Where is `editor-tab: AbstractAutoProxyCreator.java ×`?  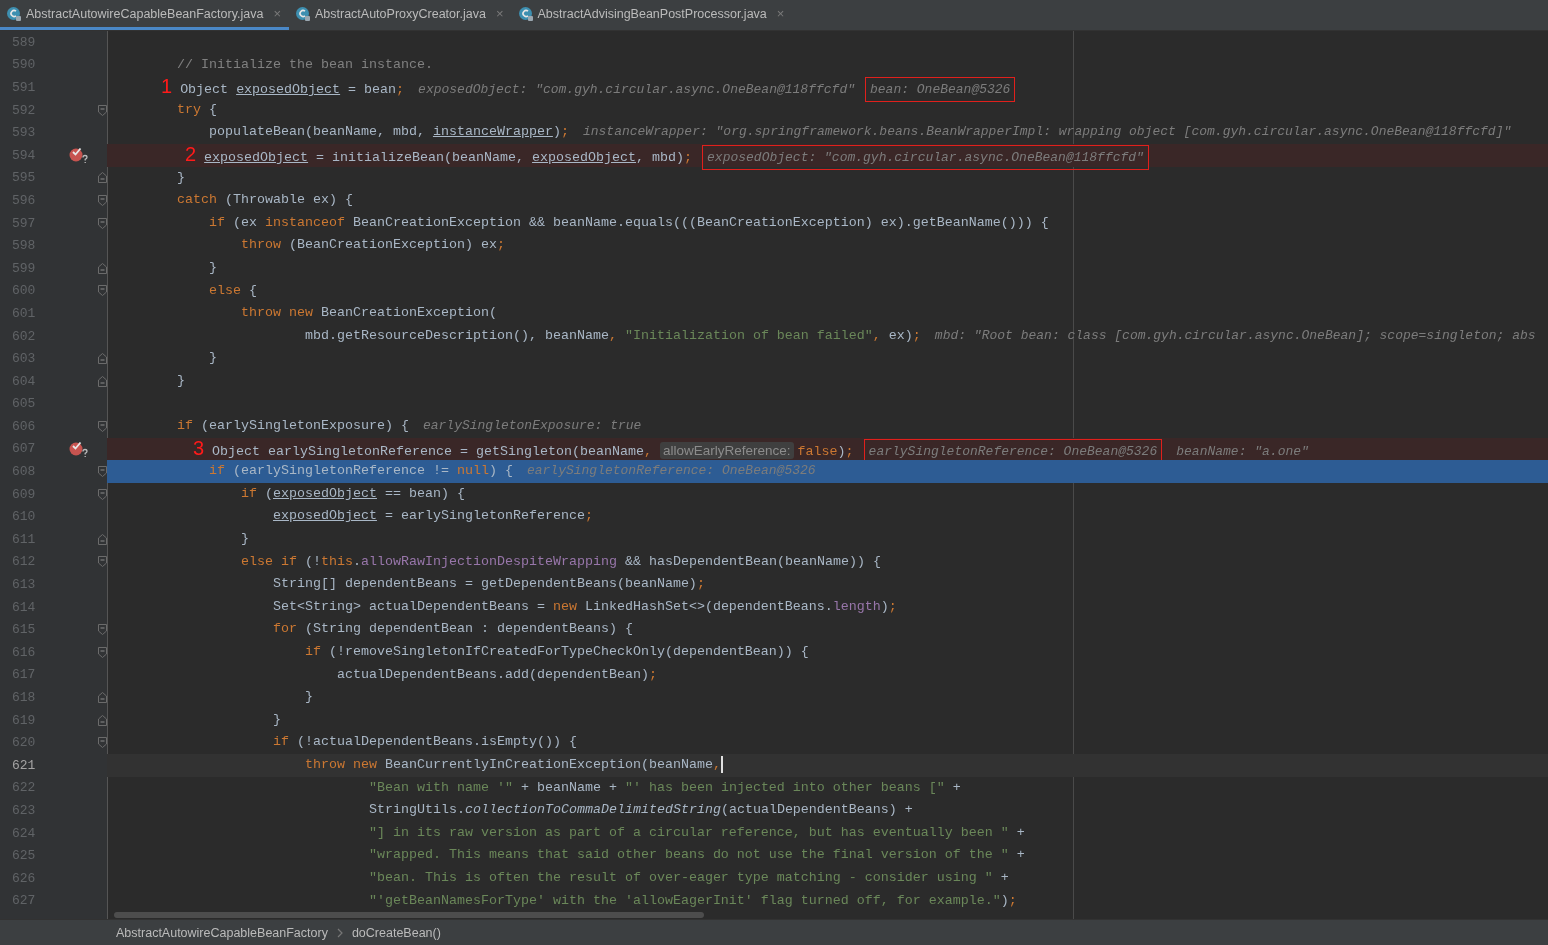 editor-tab: AbstractAutoProxyCreator.java × is located at coordinates (400, 15).